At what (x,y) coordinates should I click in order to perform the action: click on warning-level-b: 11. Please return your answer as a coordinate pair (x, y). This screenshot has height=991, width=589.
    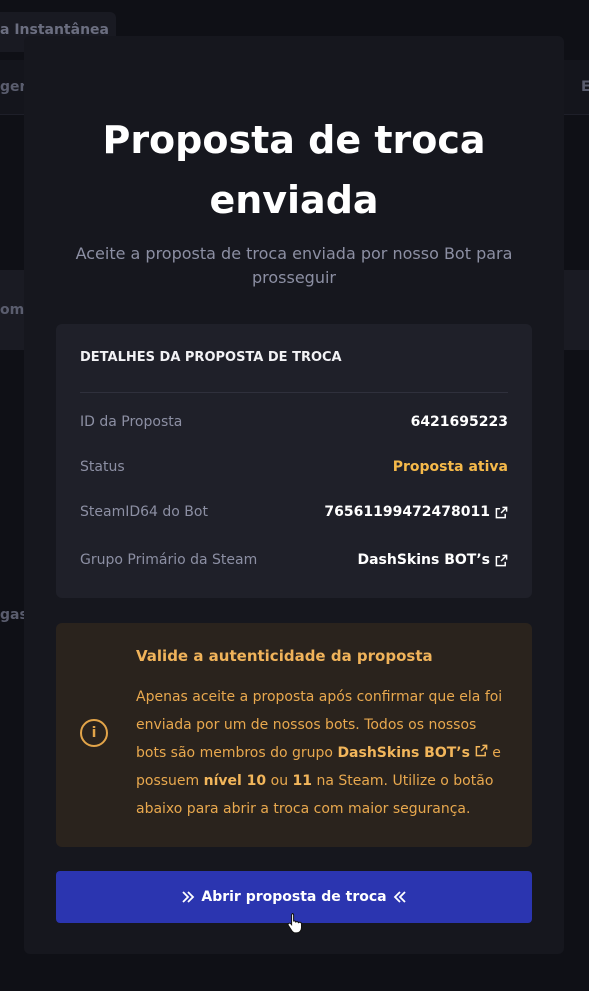
    Looking at the image, I should click on (302, 781).